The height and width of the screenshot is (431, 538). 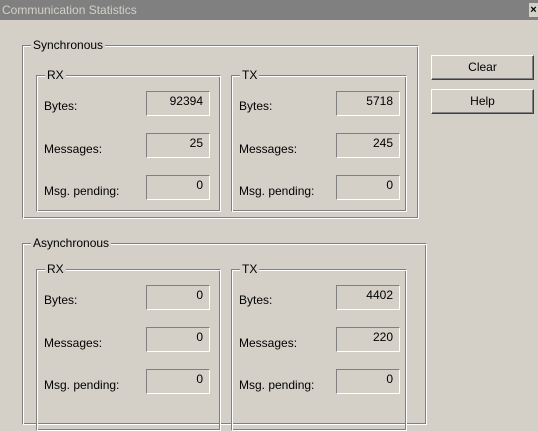 What do you see at coordinates (533, 10) in the screenshot?
I see `close-button: ×` at bounding box center [533, 10].